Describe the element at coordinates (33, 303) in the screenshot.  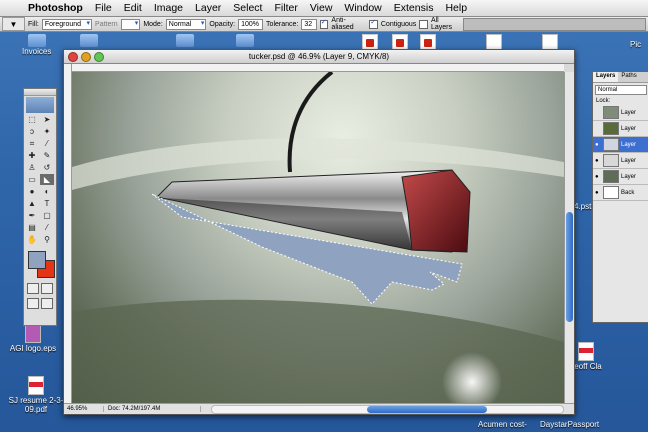
I see `screen-mode-icon` at that location.